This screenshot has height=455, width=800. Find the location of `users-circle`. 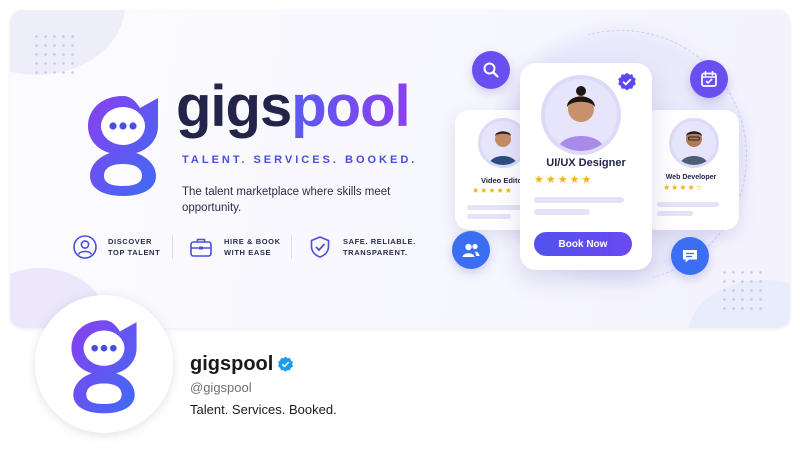

users-circle is located at coordinates (471, 250).